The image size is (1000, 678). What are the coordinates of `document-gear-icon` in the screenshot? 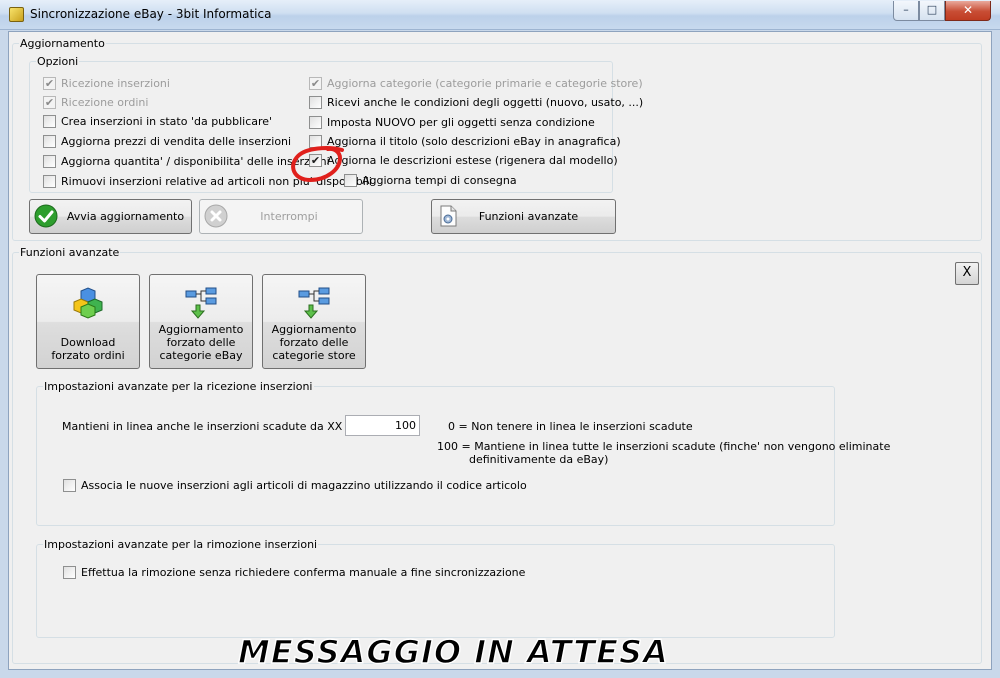 It's located at (448, 216).